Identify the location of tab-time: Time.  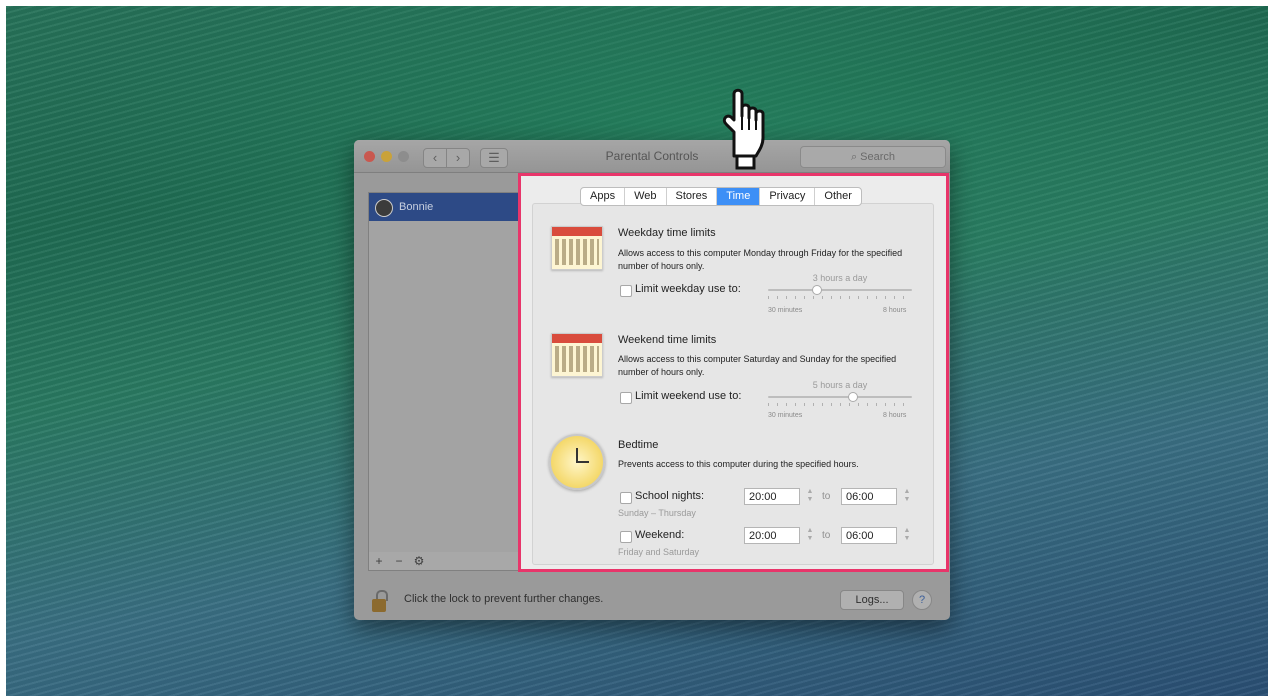
(739, 196).